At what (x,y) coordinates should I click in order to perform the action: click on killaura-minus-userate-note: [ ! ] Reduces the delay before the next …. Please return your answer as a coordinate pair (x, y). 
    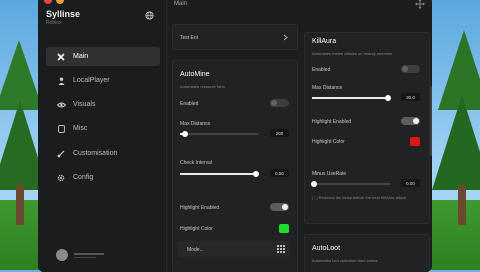
    Looking at the image, I should click on (367, 198).